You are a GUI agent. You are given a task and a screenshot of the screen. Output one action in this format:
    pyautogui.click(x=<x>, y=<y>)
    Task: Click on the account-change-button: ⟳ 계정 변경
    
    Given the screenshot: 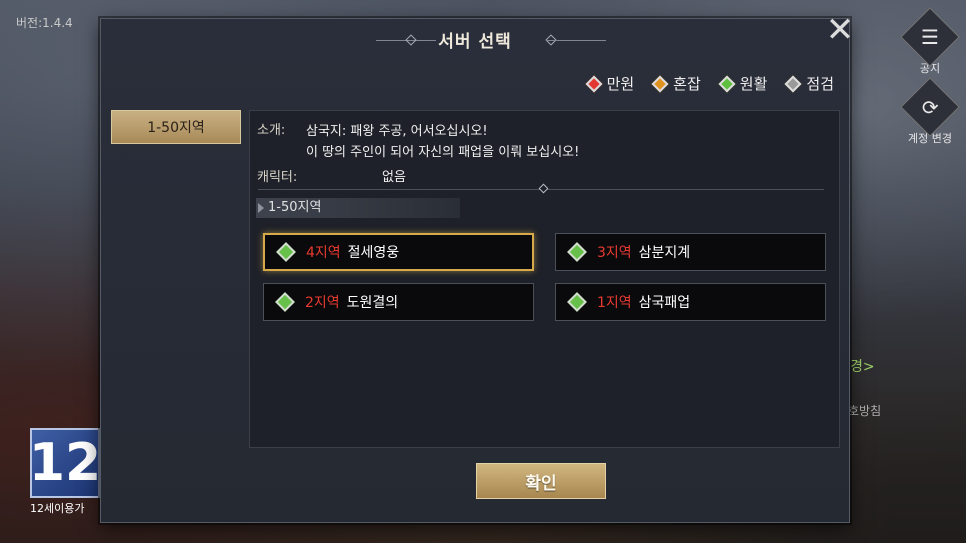 What is the action you would take?
    pyautogui.click(x=930, y=111)
    